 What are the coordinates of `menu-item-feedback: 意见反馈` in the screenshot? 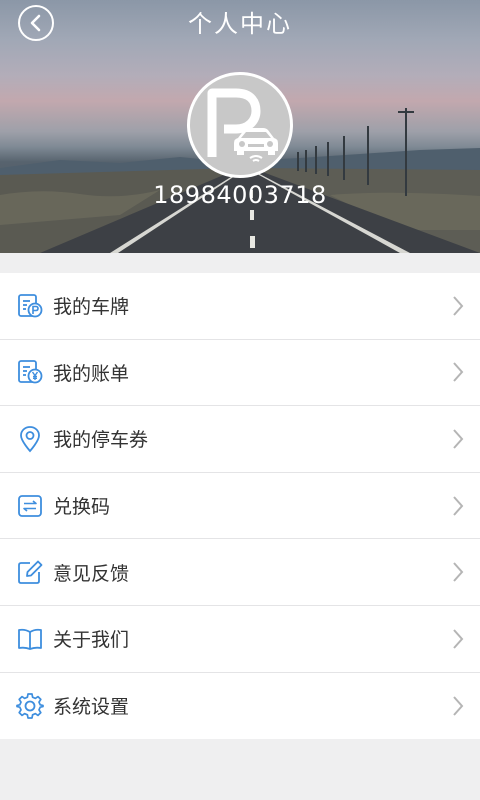 It's located at (240, 572).